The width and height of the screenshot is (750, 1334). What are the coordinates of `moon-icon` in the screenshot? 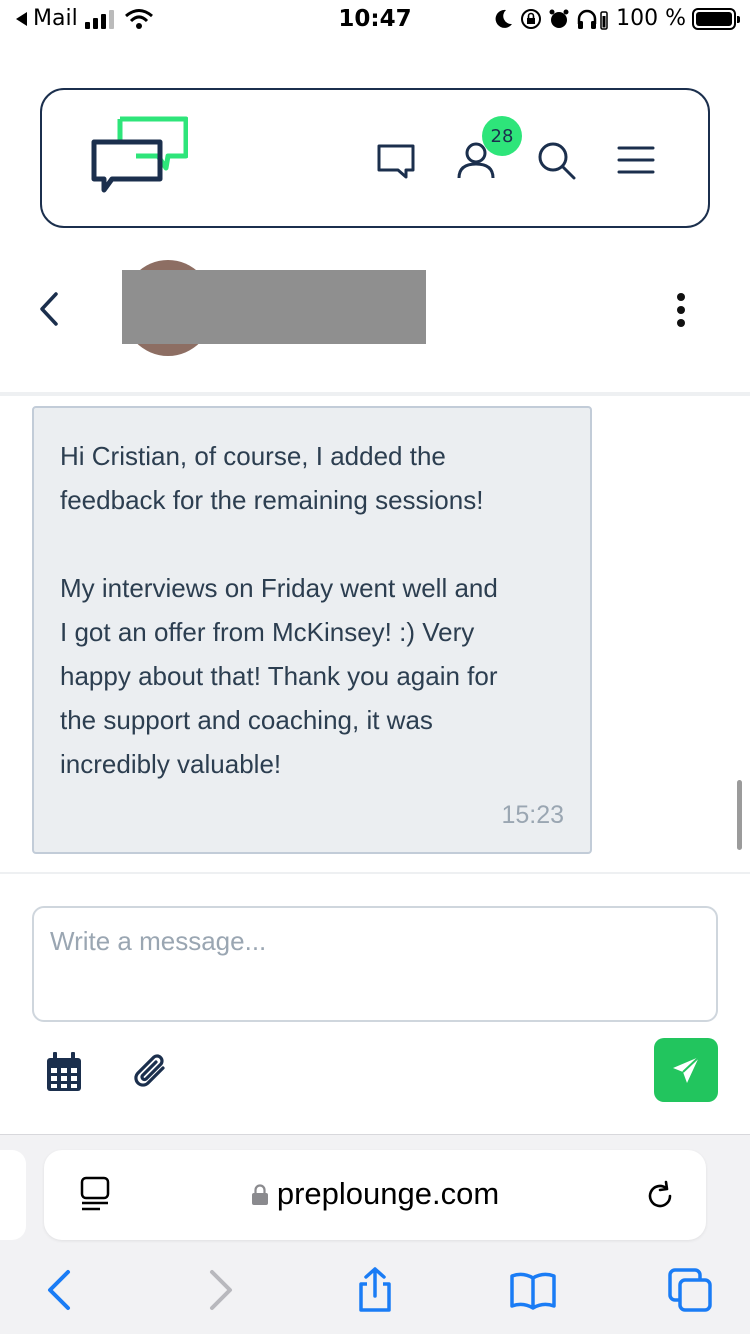 It's located at (504, 18).